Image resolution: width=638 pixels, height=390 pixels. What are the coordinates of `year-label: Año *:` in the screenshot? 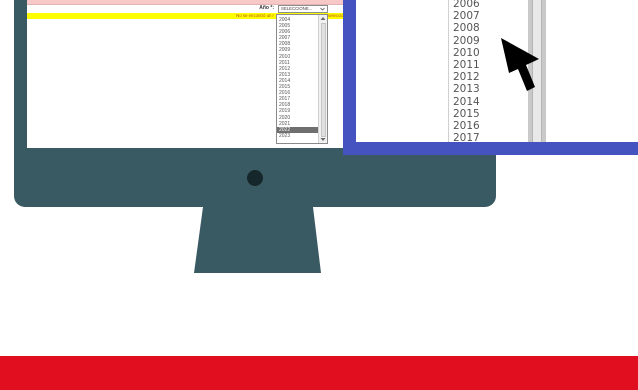 It's located at (266, 8).